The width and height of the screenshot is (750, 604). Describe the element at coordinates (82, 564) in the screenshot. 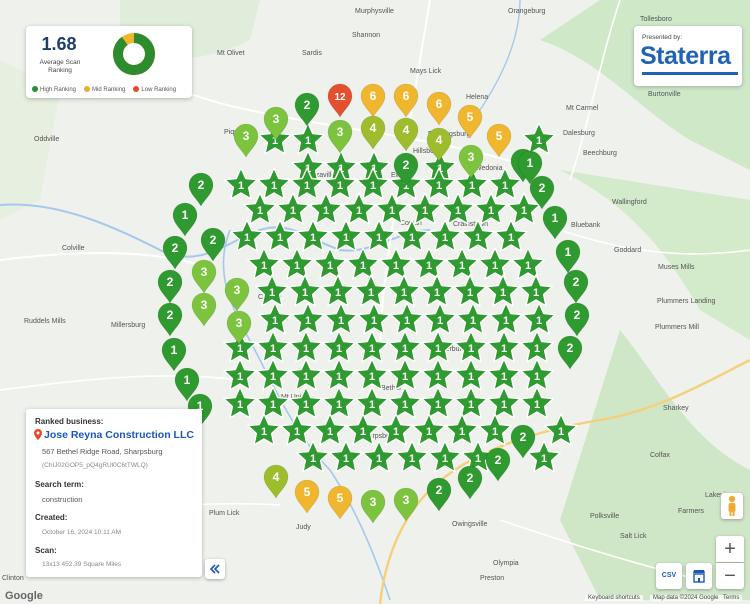

I see `scan-value: 13x13 452.39 Square Miles` at that location.